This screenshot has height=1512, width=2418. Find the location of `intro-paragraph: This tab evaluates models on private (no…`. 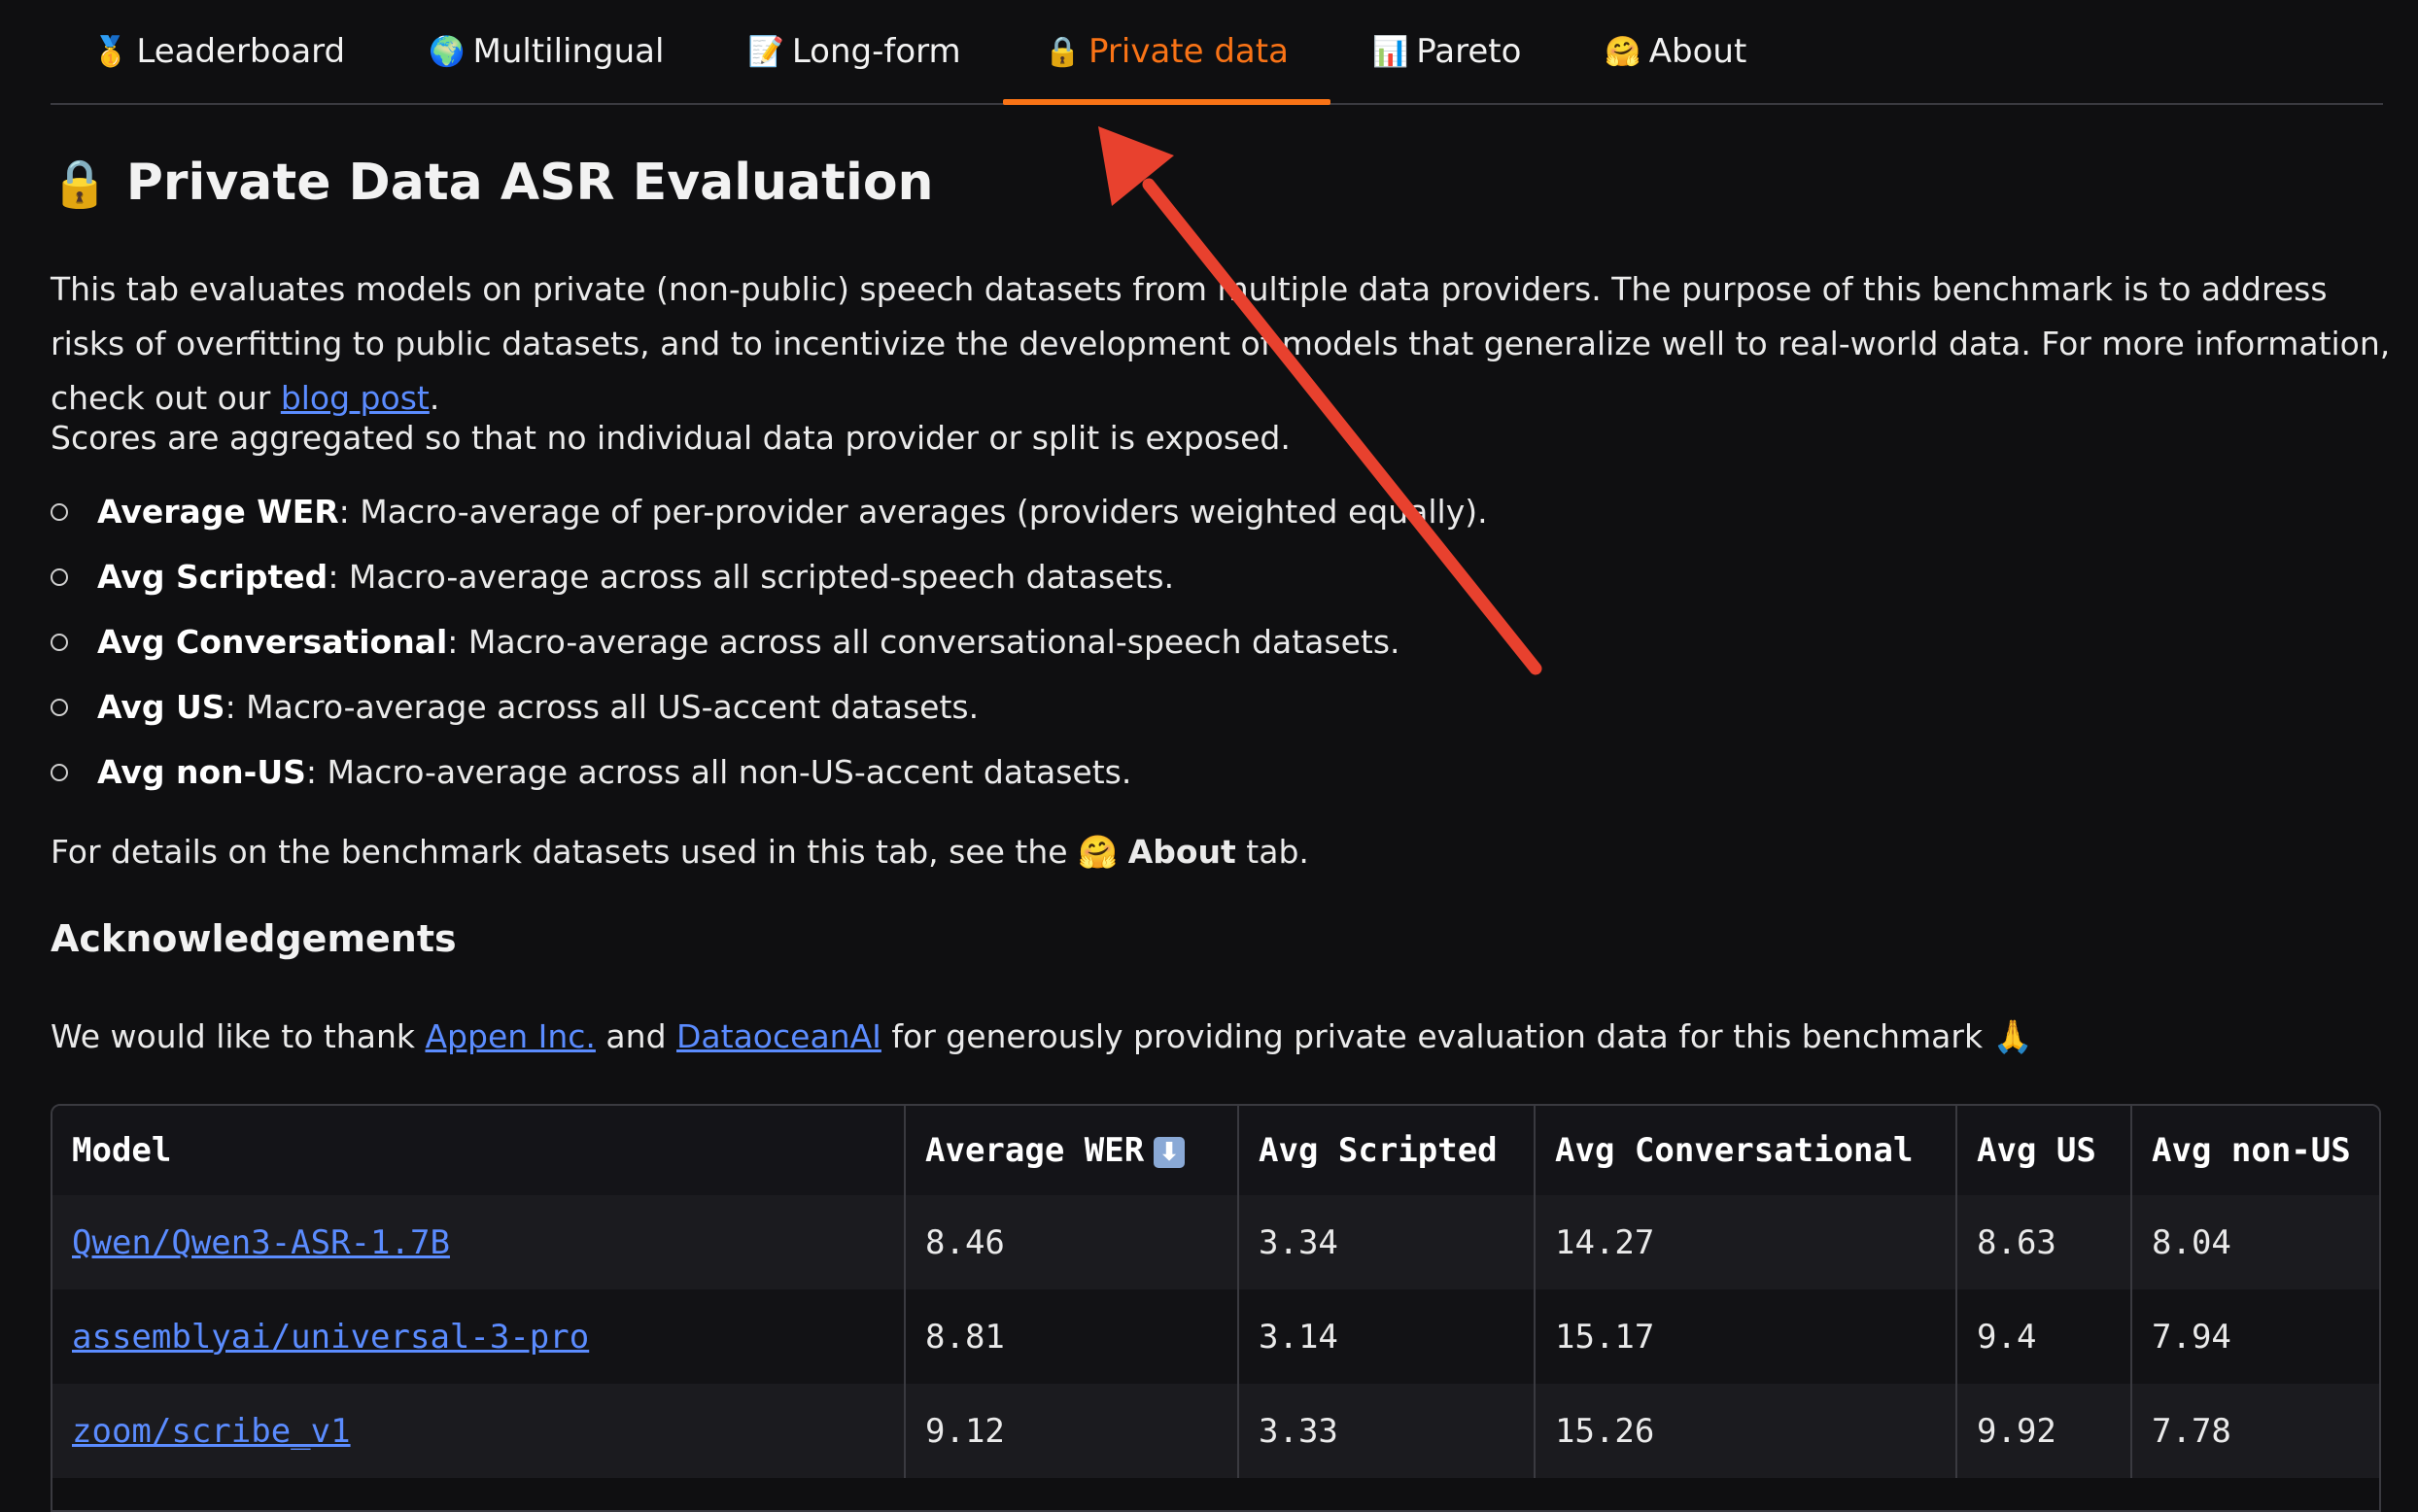

intro-paragraph: This tab evaluates models on private (no… is located at coordinates (1226, 344).